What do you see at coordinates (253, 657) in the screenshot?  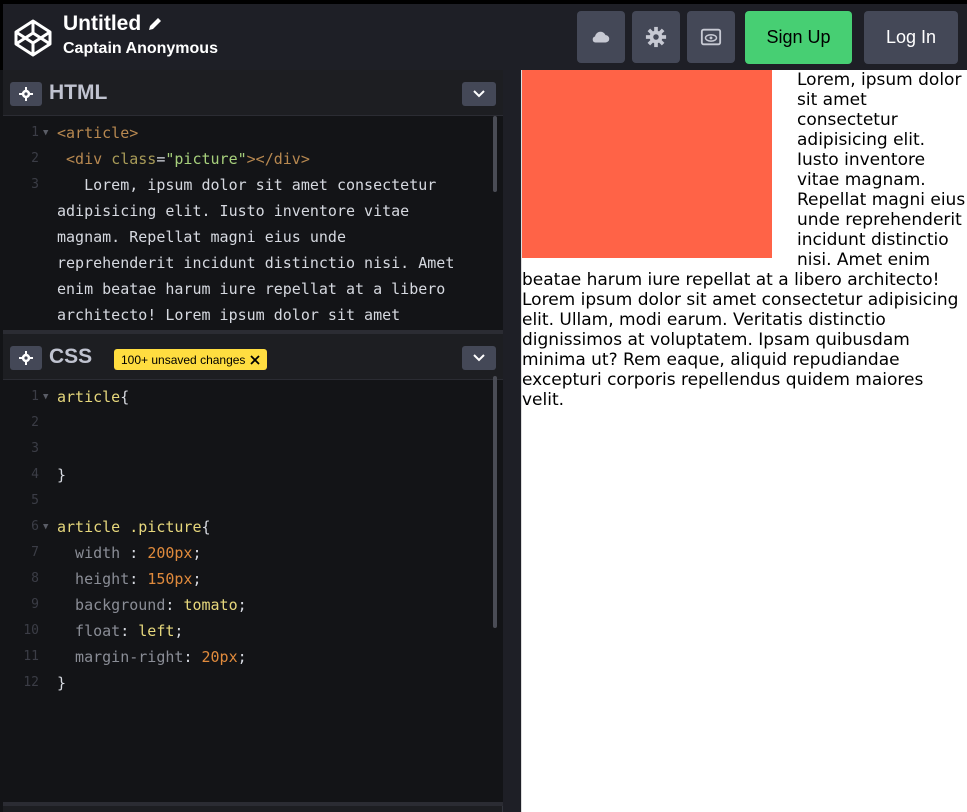 I see `code-line: 11 margin-right: 20px;` at bounding box center [253, 657].